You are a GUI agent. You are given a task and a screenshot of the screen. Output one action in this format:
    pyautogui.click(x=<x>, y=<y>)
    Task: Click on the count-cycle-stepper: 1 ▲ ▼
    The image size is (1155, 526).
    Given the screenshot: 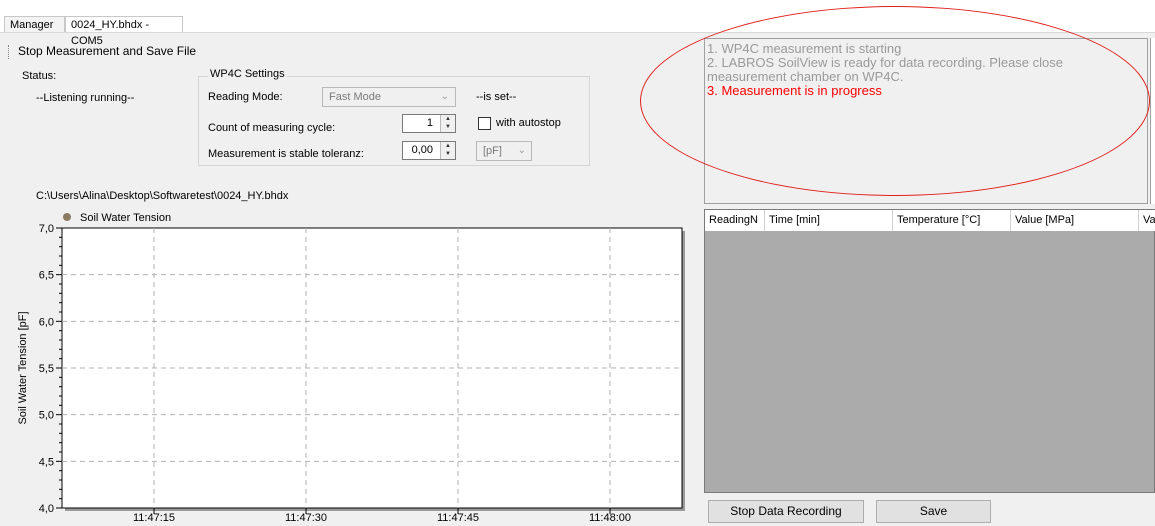 What is the action you would take?
    pyautogui.click(x=429, y=123)
    